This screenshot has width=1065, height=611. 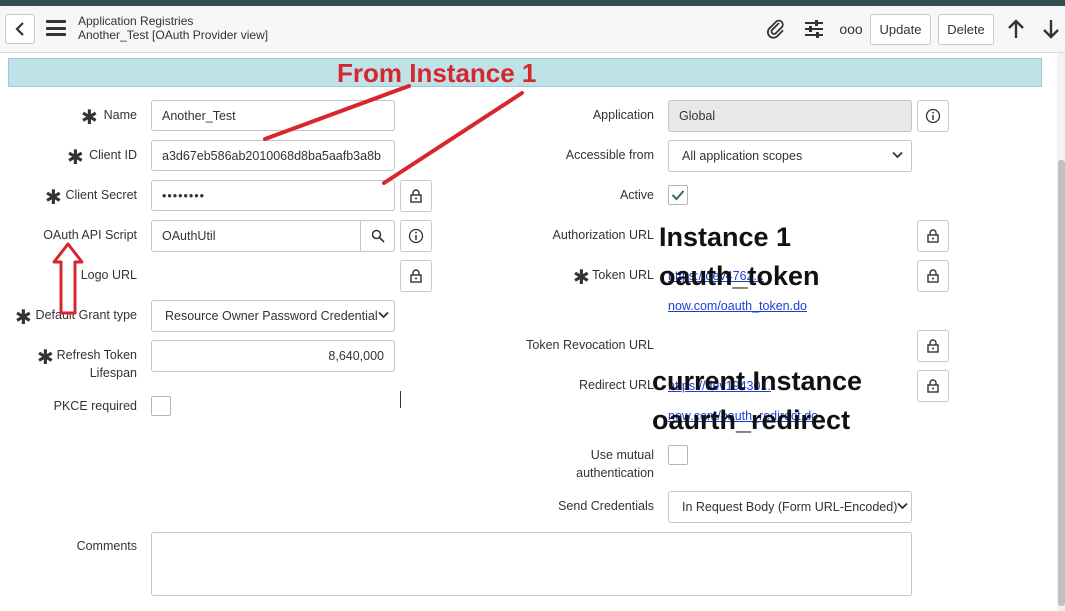 I want to click on annotation-from-instance: From Instance 1, so click(x=437, y=73).